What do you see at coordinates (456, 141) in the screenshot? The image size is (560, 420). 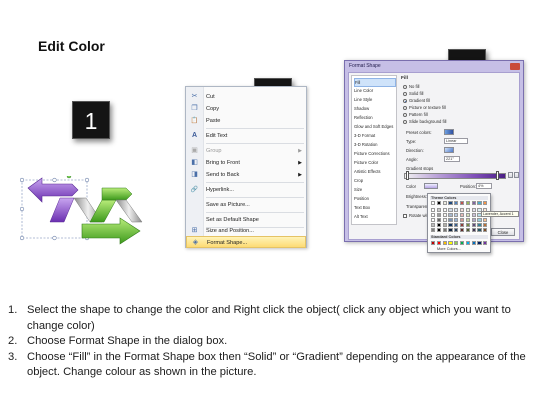 I see `type-select: Linear` at bounding box center [456, 141].